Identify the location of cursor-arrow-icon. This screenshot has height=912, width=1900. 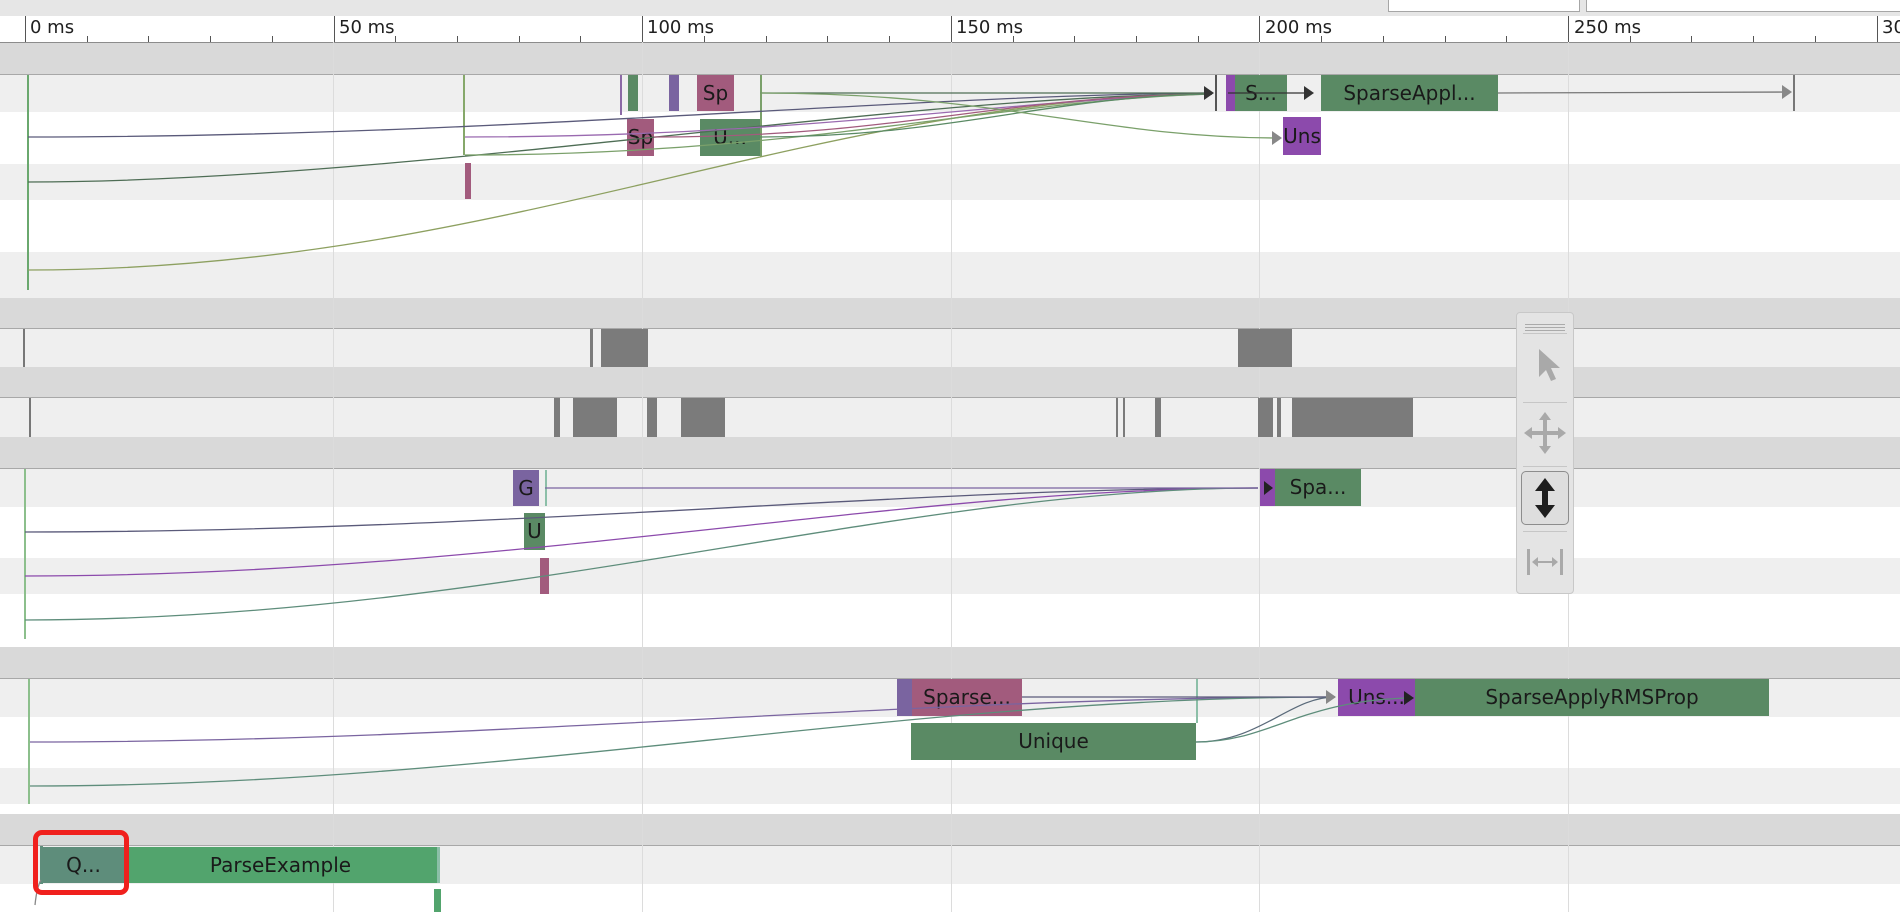
(1549, 365).